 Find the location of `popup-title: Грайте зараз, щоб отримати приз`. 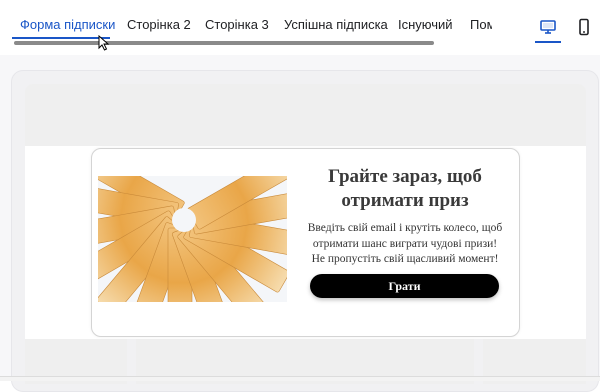

popup-title: Грайте зараз, щоб отримати приз is located at coordinates (405, 188).